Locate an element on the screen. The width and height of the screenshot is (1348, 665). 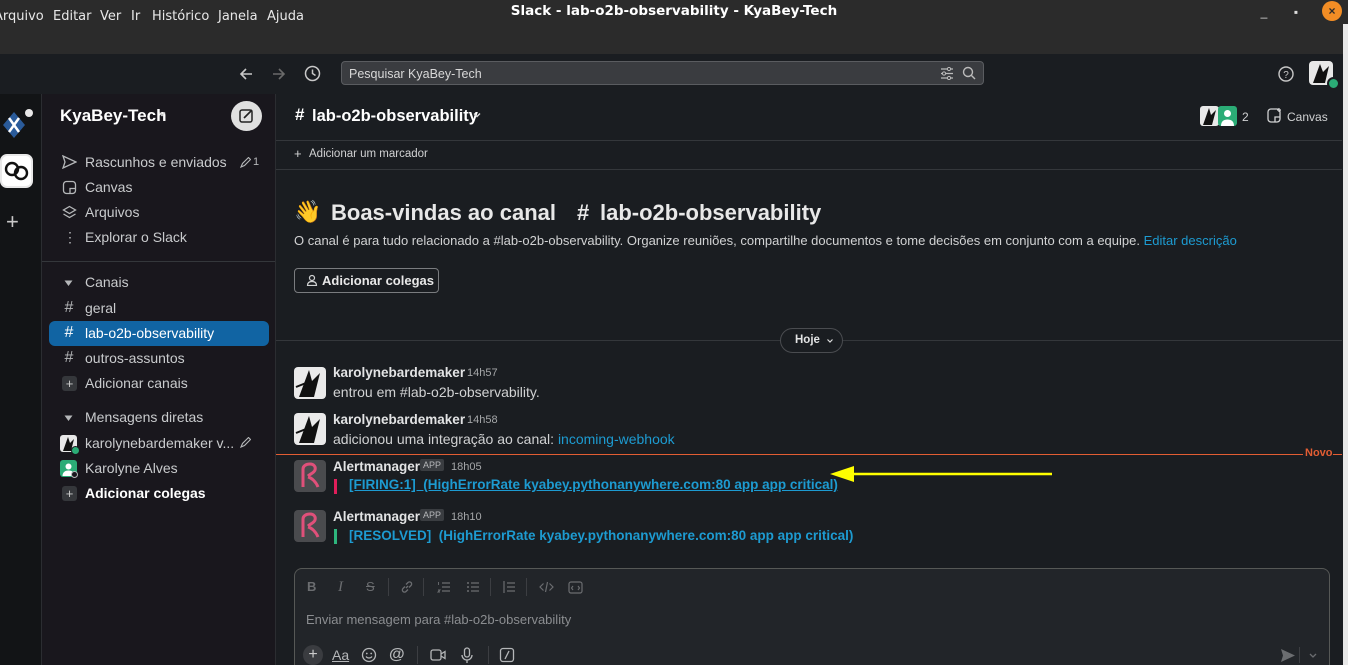
filter-sliders-icon is located at coordinates (947, 73).